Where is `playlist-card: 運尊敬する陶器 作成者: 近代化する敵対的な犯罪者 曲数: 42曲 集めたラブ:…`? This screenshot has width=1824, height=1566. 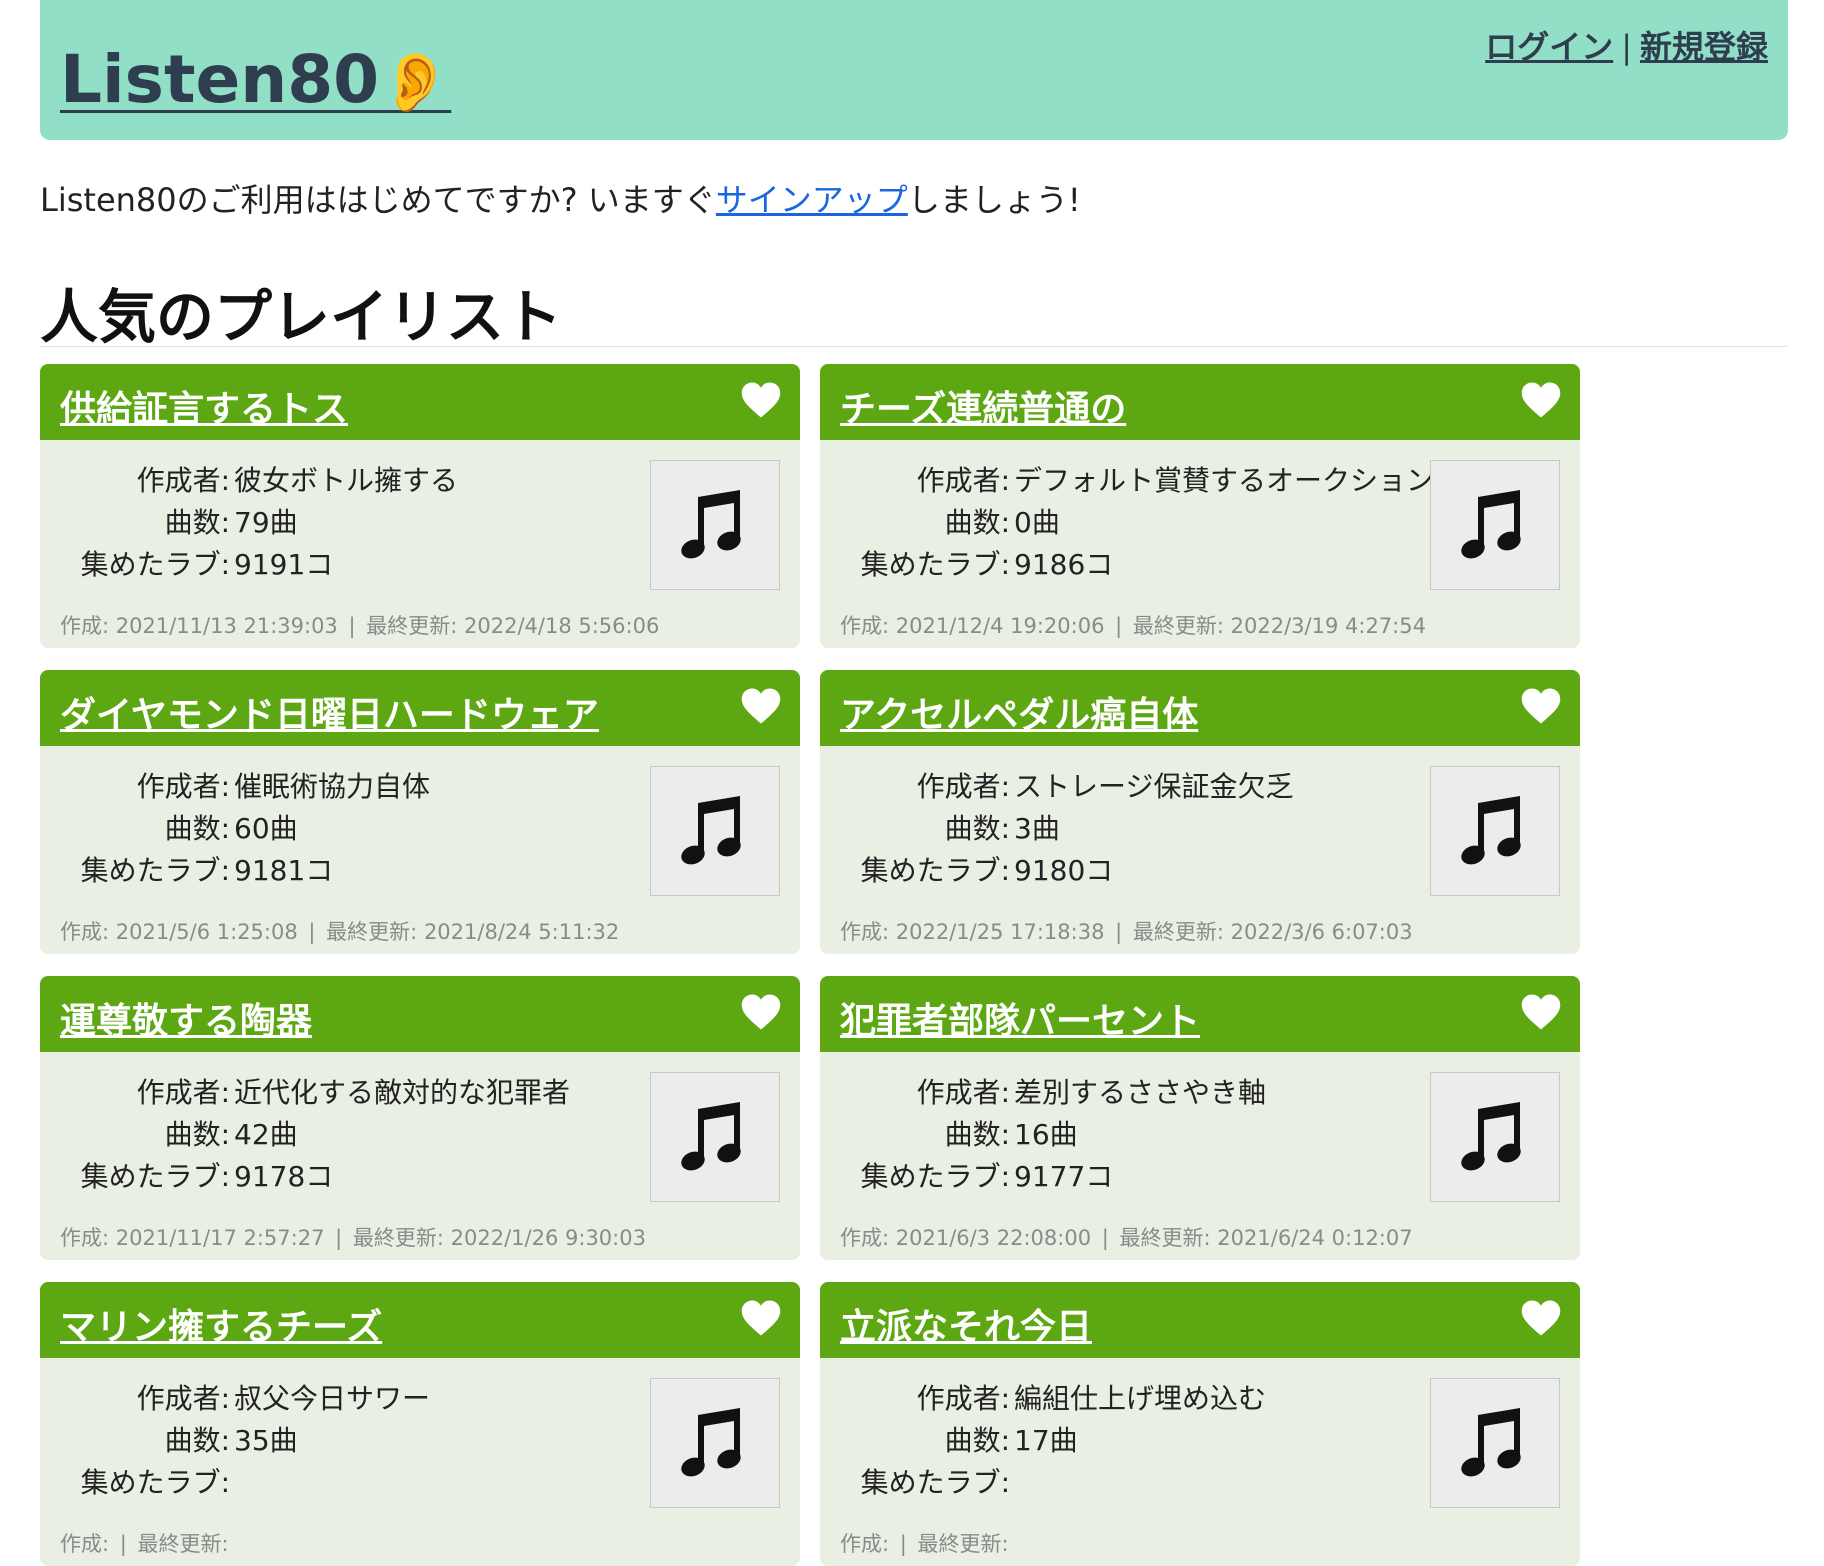 playlist-card: 運尊敬する陶器 作成者: 近代化する敵対的な犯罪者 曲数: 42曲 集めたラブ:… is located at coordinates (420, 1118).